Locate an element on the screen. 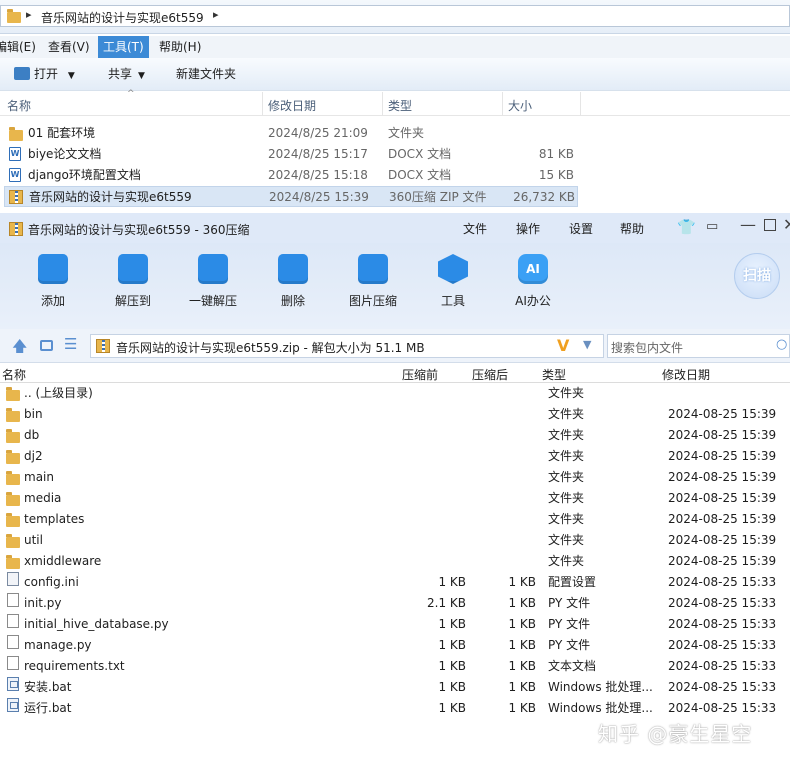 The height and width of the screenshot is (767, 790). menu-settings: 设置 is located at coordinates (581, 228).